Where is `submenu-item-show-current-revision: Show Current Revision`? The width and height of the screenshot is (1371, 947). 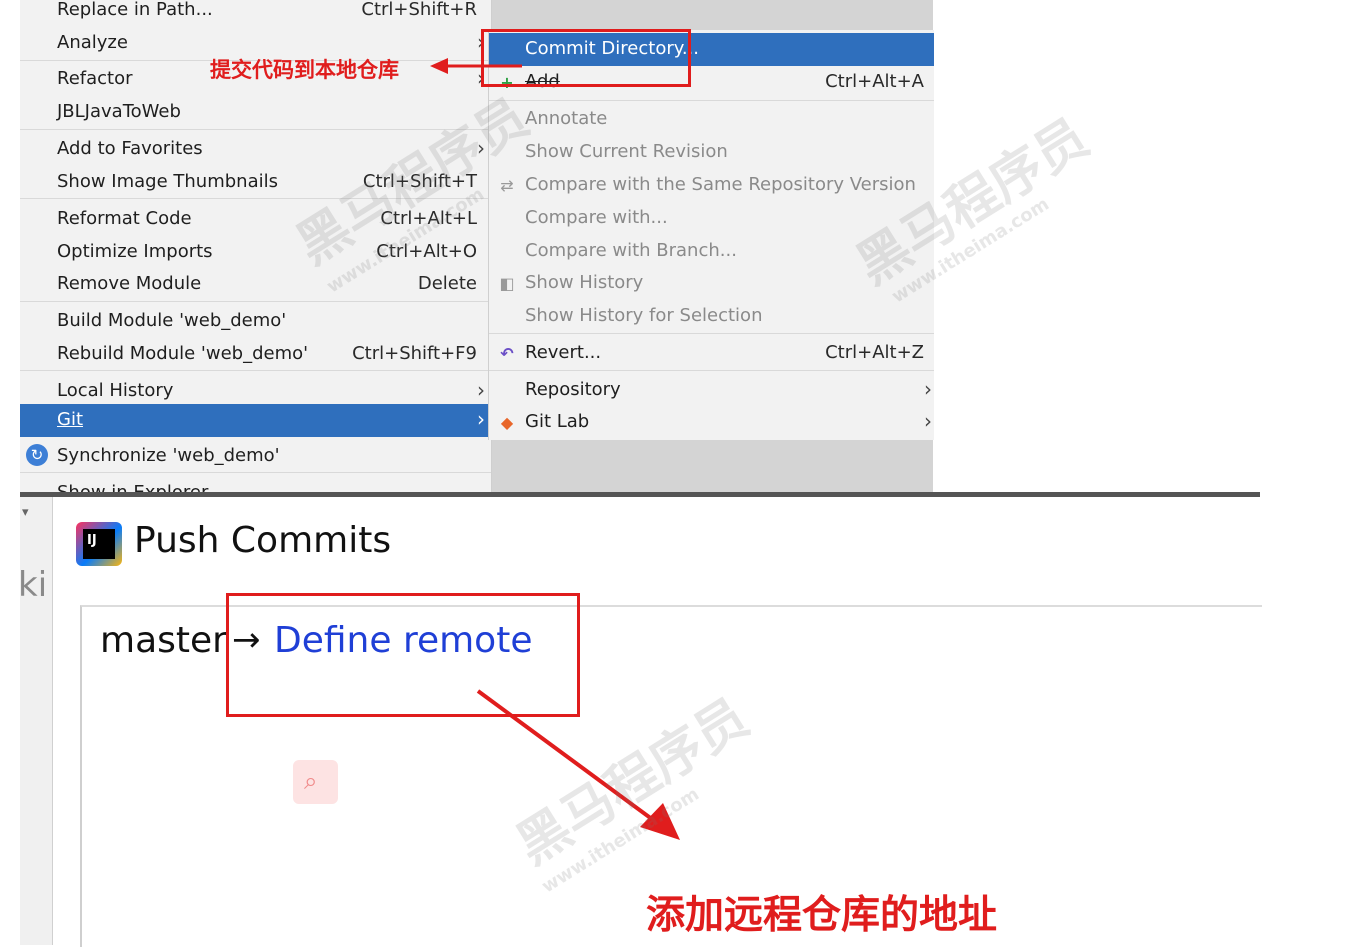
submenu-item-show-current-revision: Show Current Revision is located at coordinates (711, 152).